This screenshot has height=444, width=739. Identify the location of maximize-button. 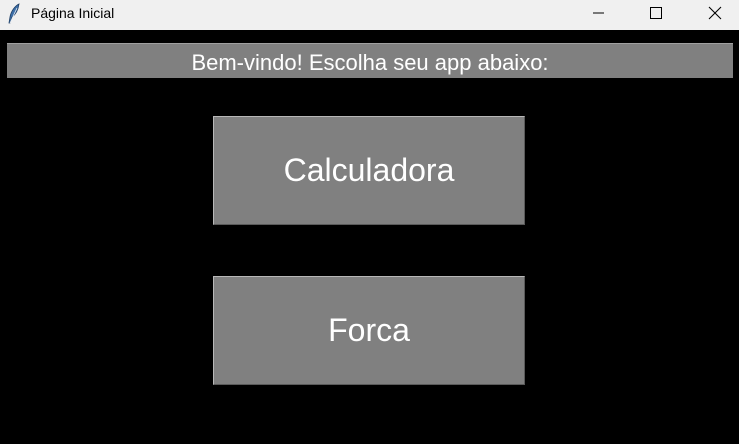
(656, 13).